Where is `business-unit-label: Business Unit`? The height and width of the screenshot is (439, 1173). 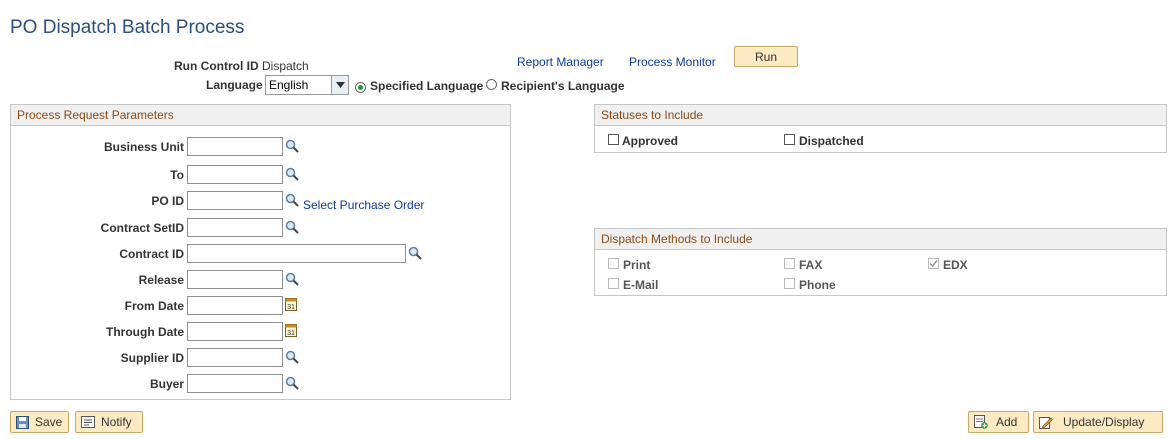 business-unit-label: Business Unit is located at coordinates (143, 147).